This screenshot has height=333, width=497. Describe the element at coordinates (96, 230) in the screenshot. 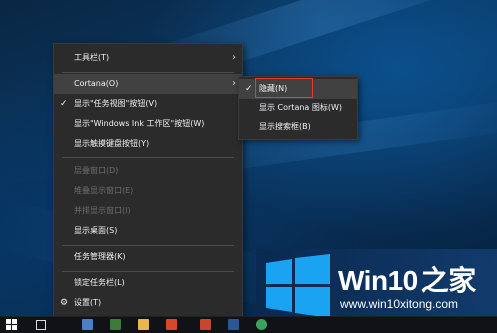

I see `menu-item-label: 显示桌面(S)` at that location.